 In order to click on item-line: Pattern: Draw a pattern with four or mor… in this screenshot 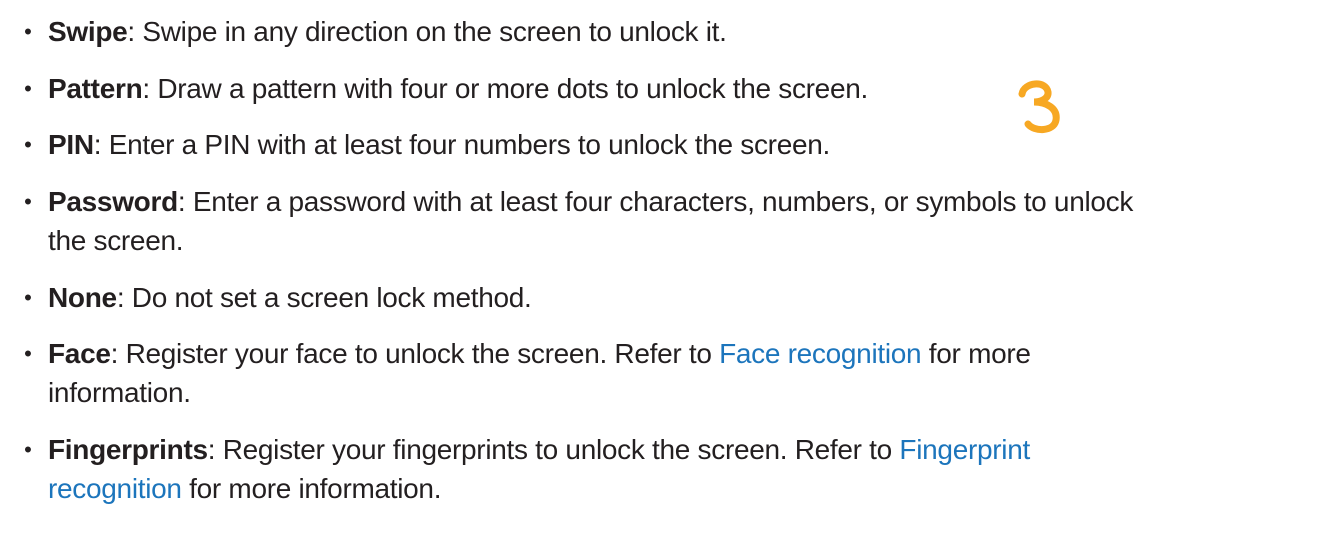, I will do `click(688, 88)`.